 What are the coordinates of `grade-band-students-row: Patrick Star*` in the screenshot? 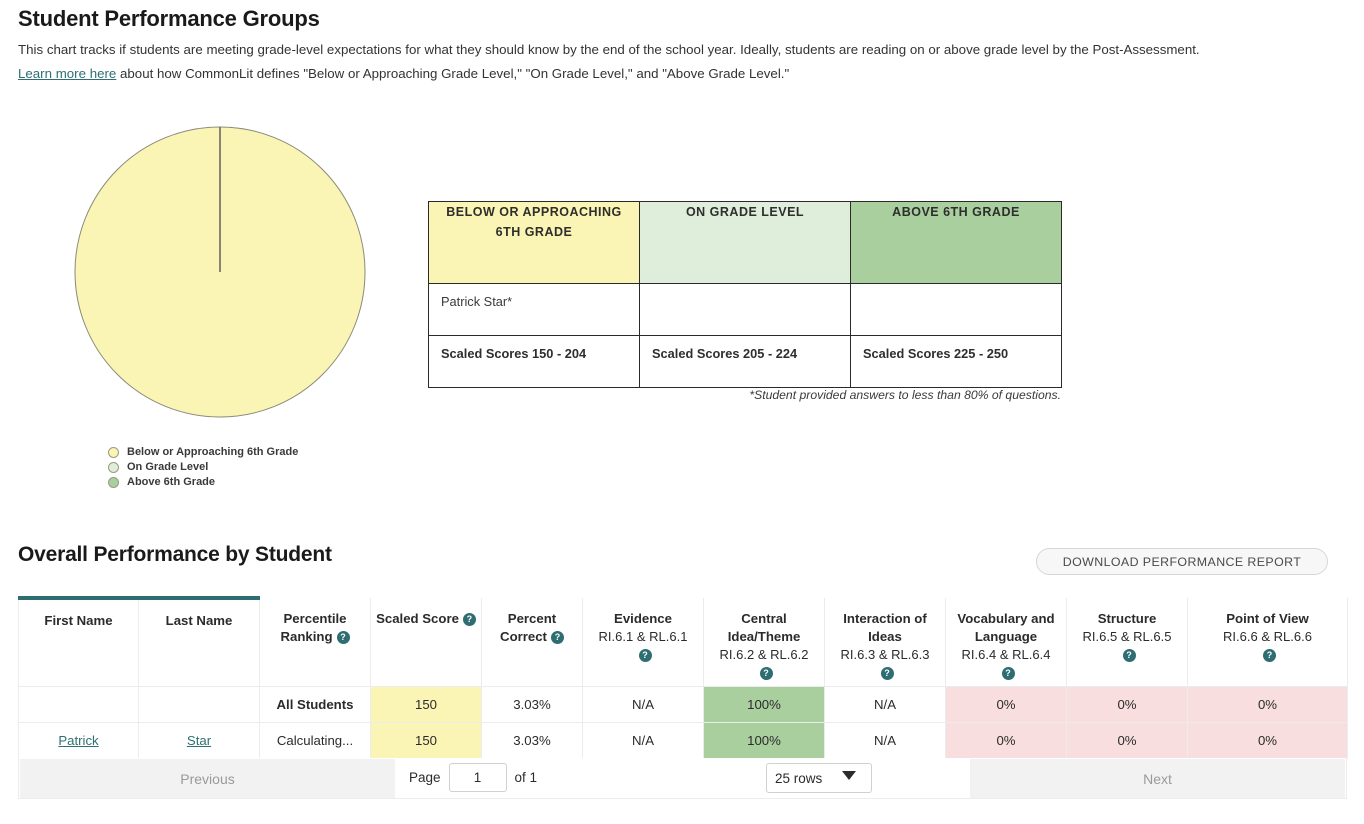 It's located at (745, 309).